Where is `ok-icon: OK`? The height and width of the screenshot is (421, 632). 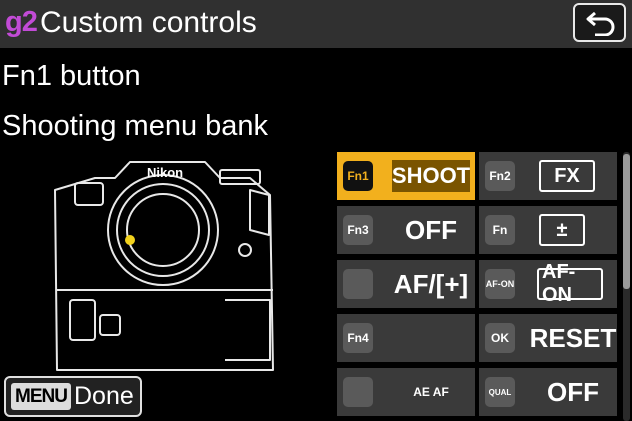
ok-icon: OK is located at coordinates (500, 338).